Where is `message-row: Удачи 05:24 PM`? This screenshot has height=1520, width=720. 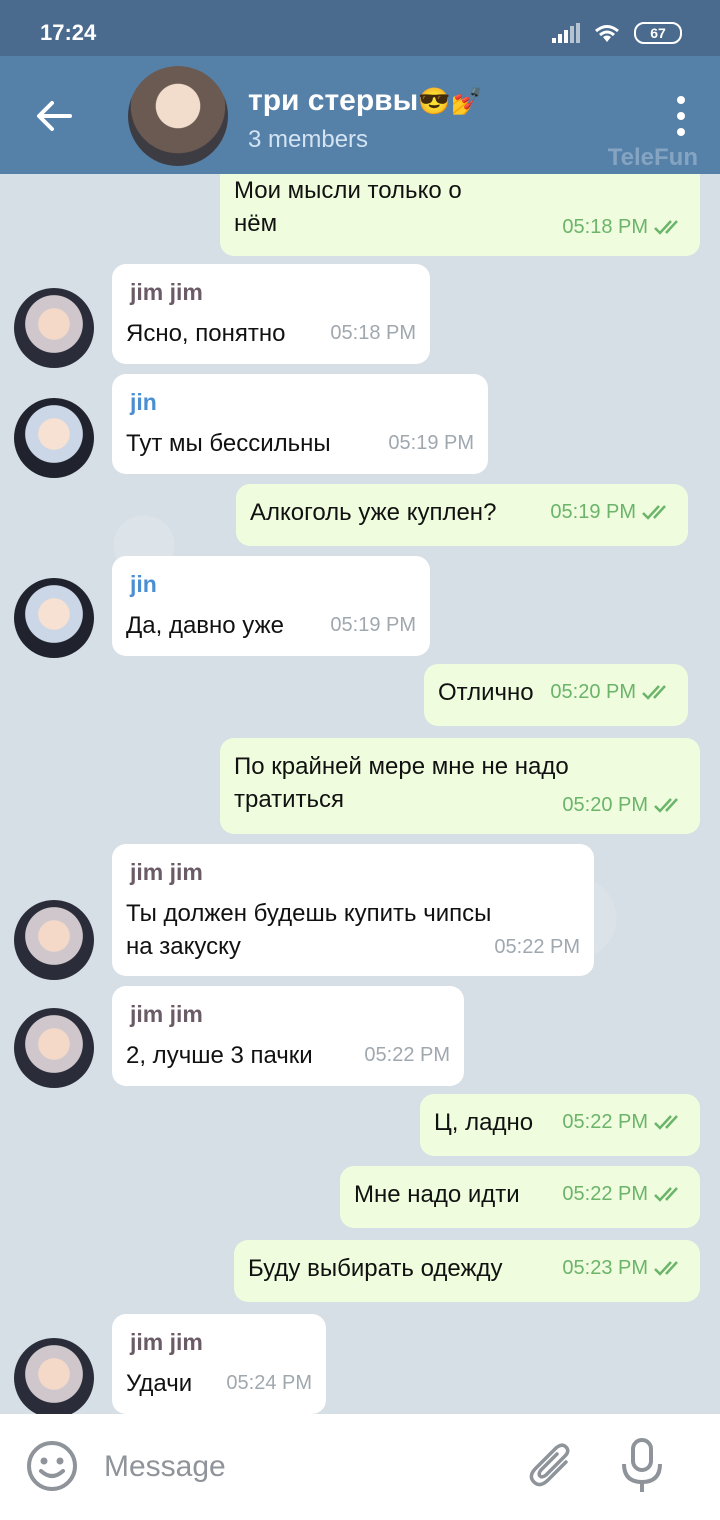 message-row: Удачи 05:24 PM is located at coordinates (219, 1383).